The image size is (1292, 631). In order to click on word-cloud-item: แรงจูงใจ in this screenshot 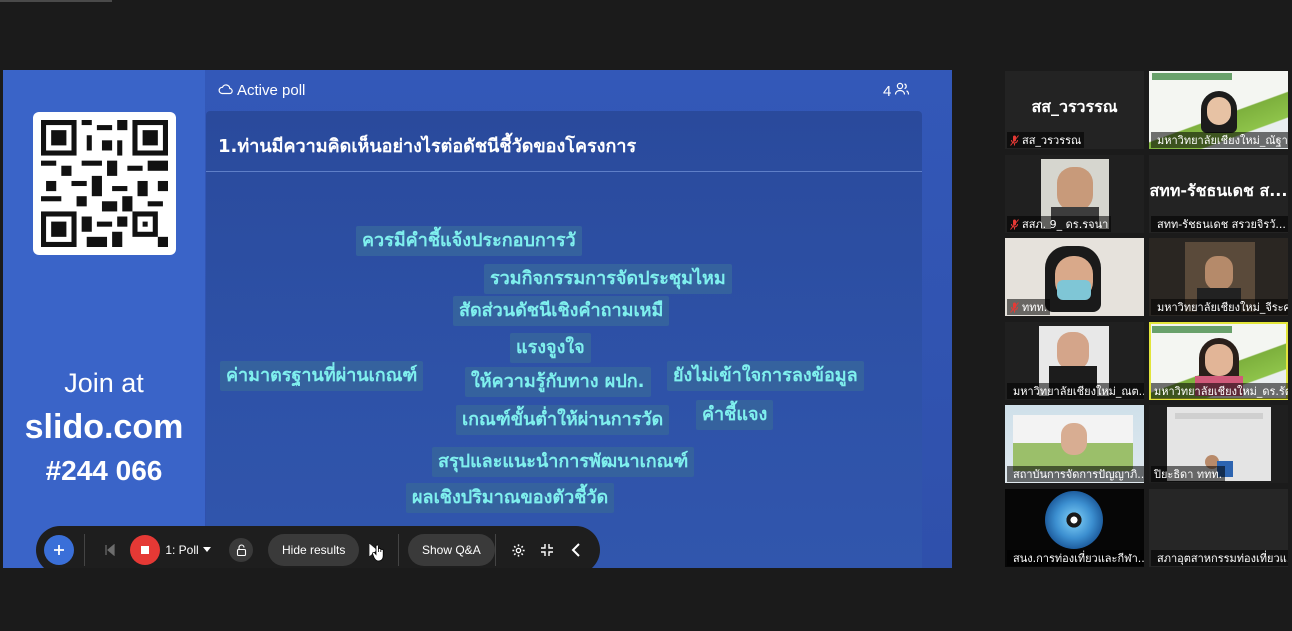, I will do `click(550, 348)`.